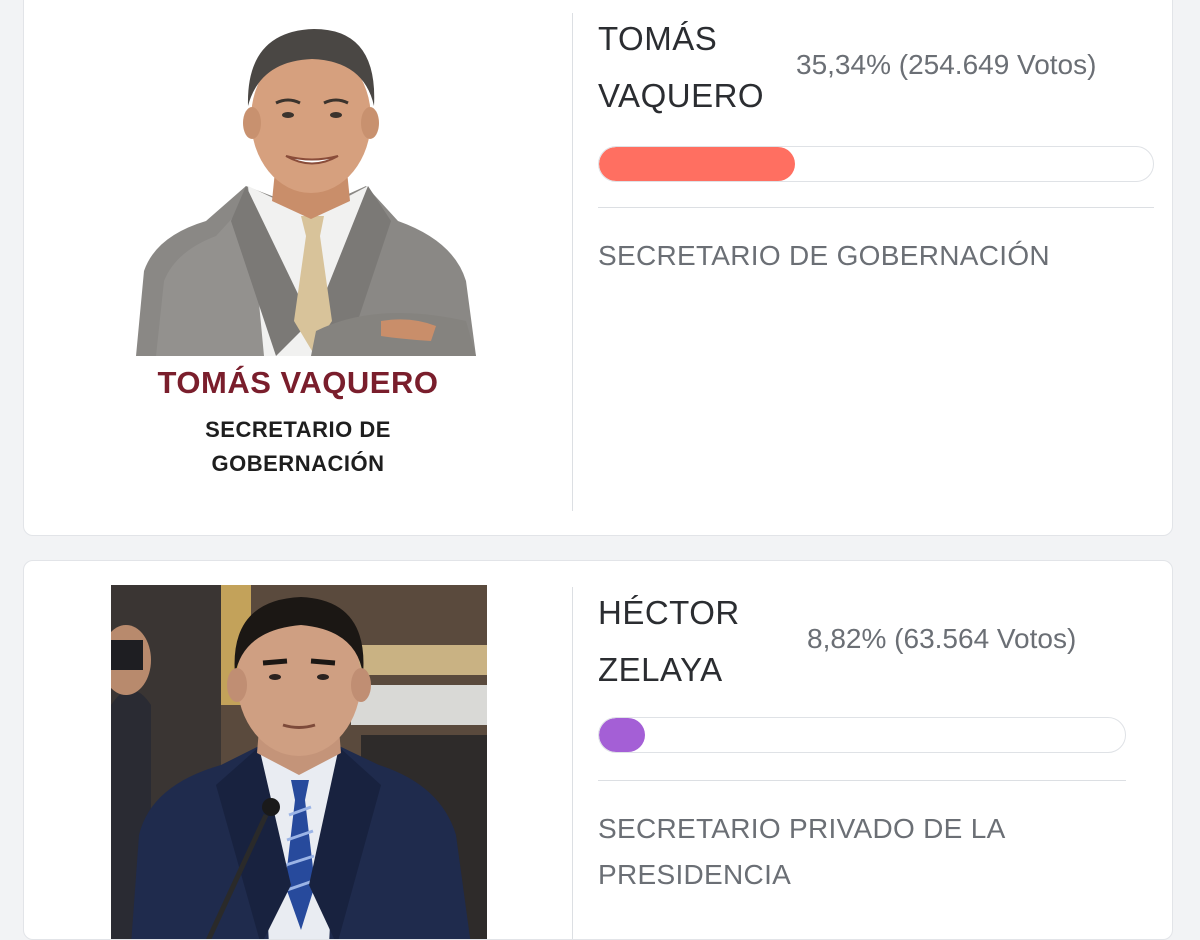 This screenshot has width=1200, height=940. Describe the element at coordinates (298, 429) in the screenshot. I see `photo-caption-role-line: SECRETARIO DE` at that location.